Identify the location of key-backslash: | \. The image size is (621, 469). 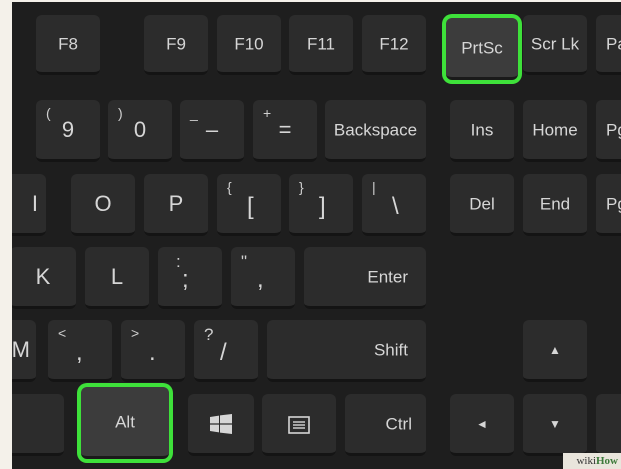
(394, 205).